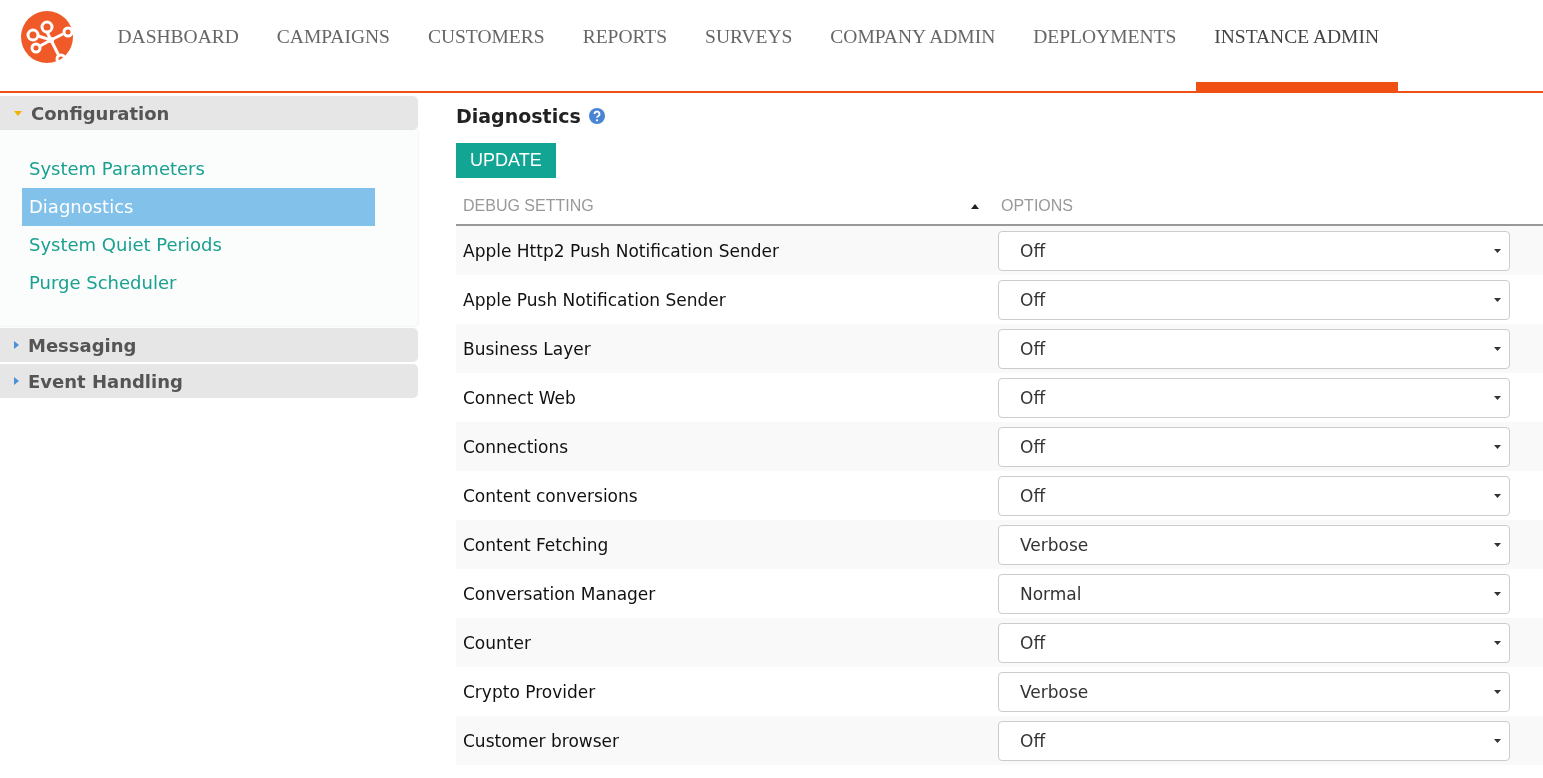 The width and height of the screenshot is (1543, 778). What do you see at coordinates (82, 345) in the screenshot?
I see `section-title: Messaging` at bounding box center [82, 345].